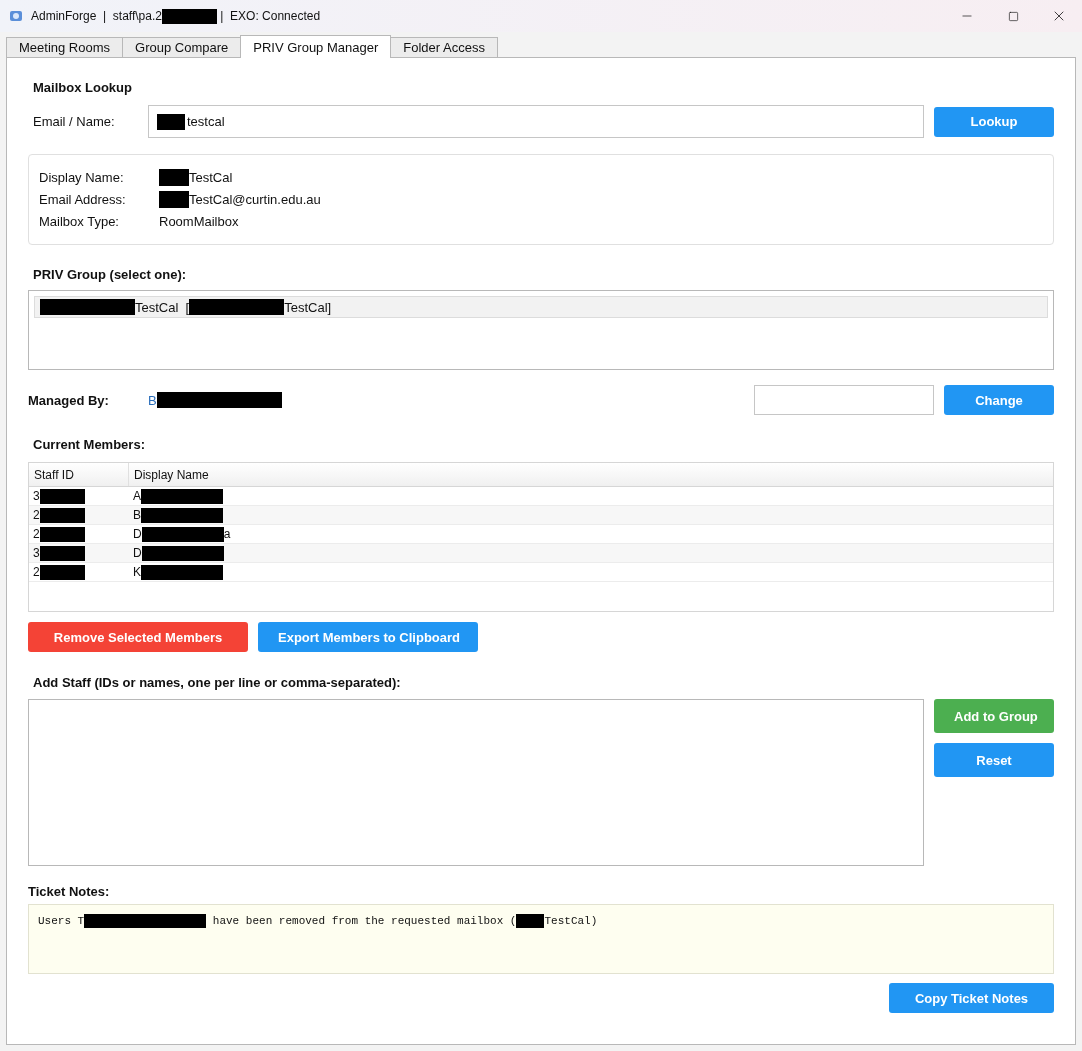 The height and width of the screenshot is (1051, 1082). What do you see at coordinates (138, 637) in the screenshot?
I see `action-button: Remove Selected Members` at bounding box center [138, 637].